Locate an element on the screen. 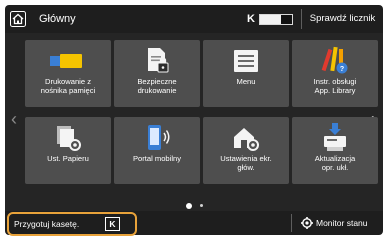 The width and height of the screenshot is (388, 240). toner-level-bar is located at coordinates (276, 19).